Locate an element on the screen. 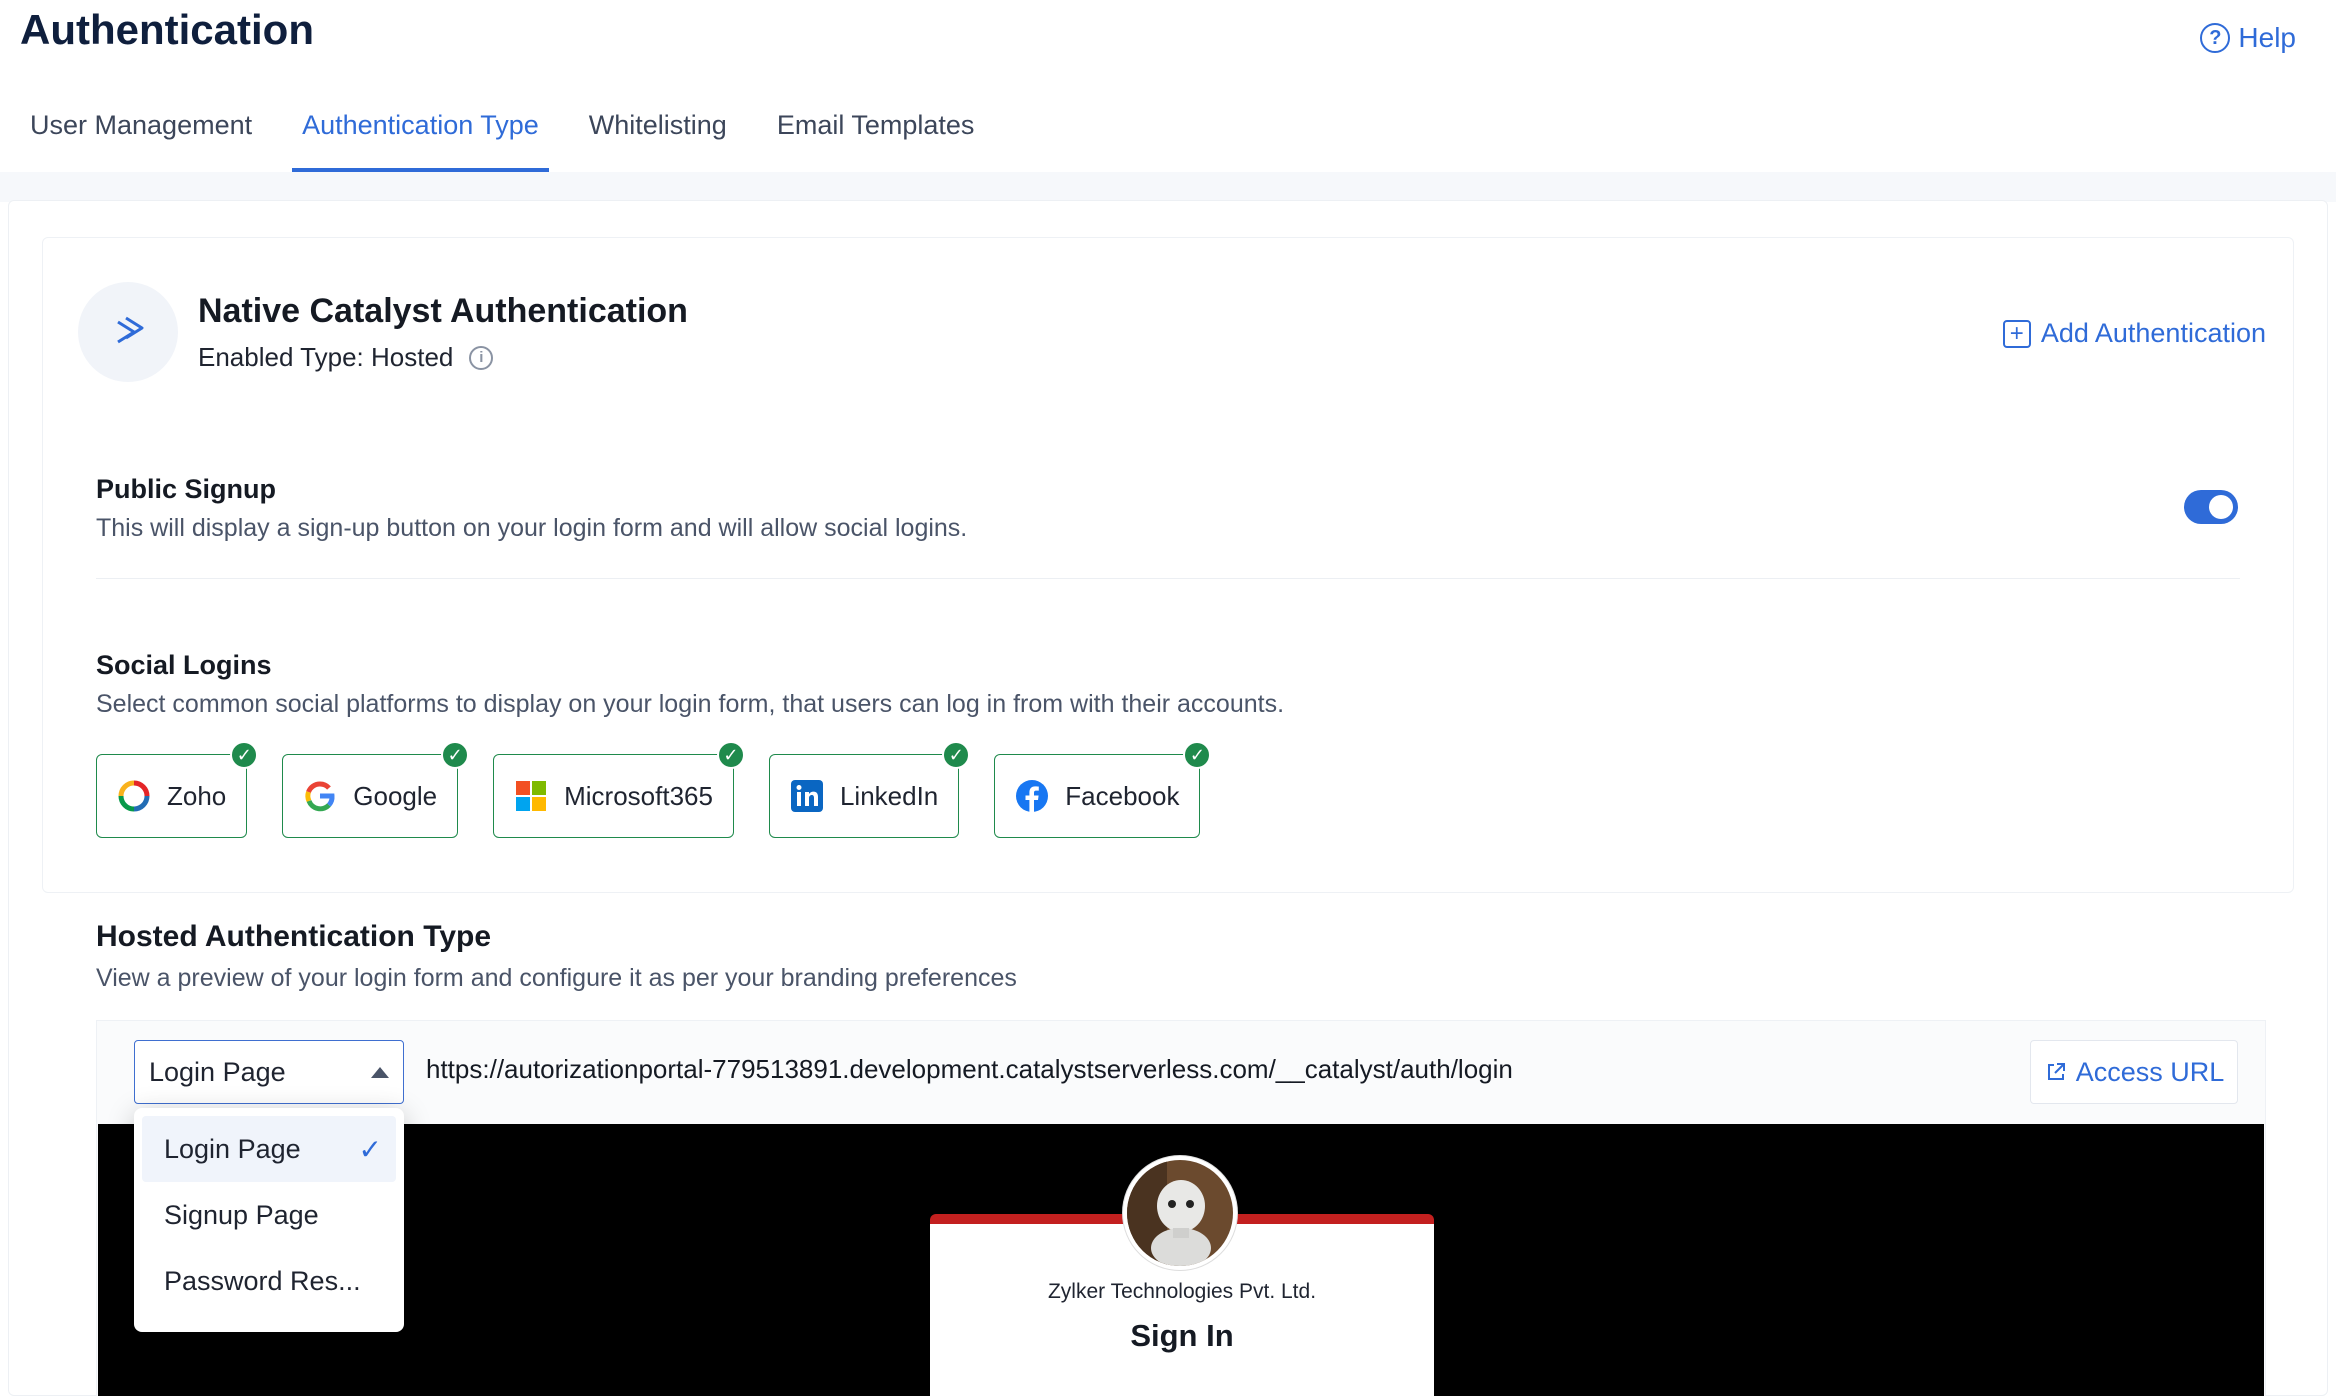  social-label: LinkedIn is located at coordinates (889, 795).